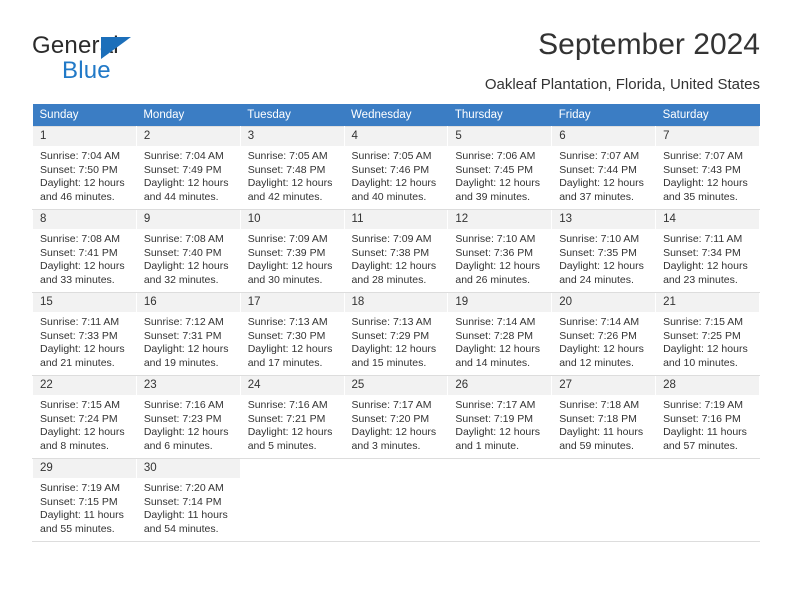  I want to click on sunrise-text: Sunrise: 7:11 AM, so click(703, 239).